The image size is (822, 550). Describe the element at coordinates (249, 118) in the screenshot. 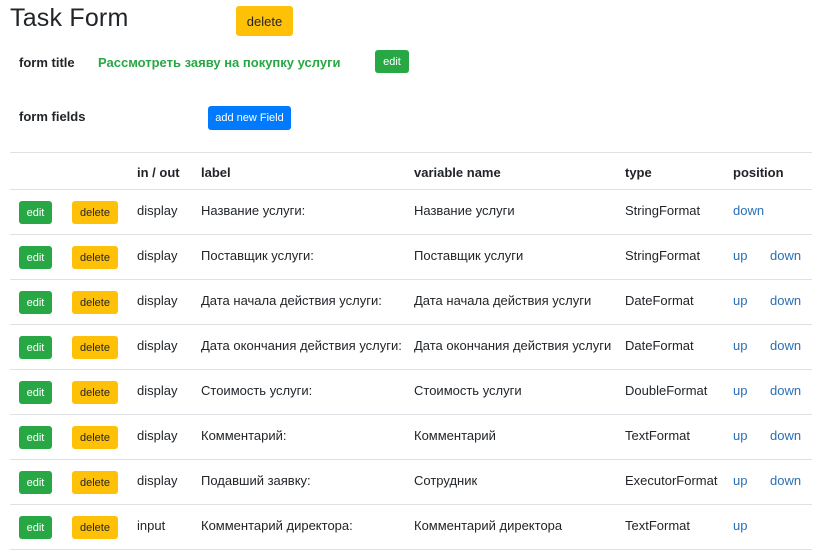

I see `add-new-field-button: add new Field` at that location.